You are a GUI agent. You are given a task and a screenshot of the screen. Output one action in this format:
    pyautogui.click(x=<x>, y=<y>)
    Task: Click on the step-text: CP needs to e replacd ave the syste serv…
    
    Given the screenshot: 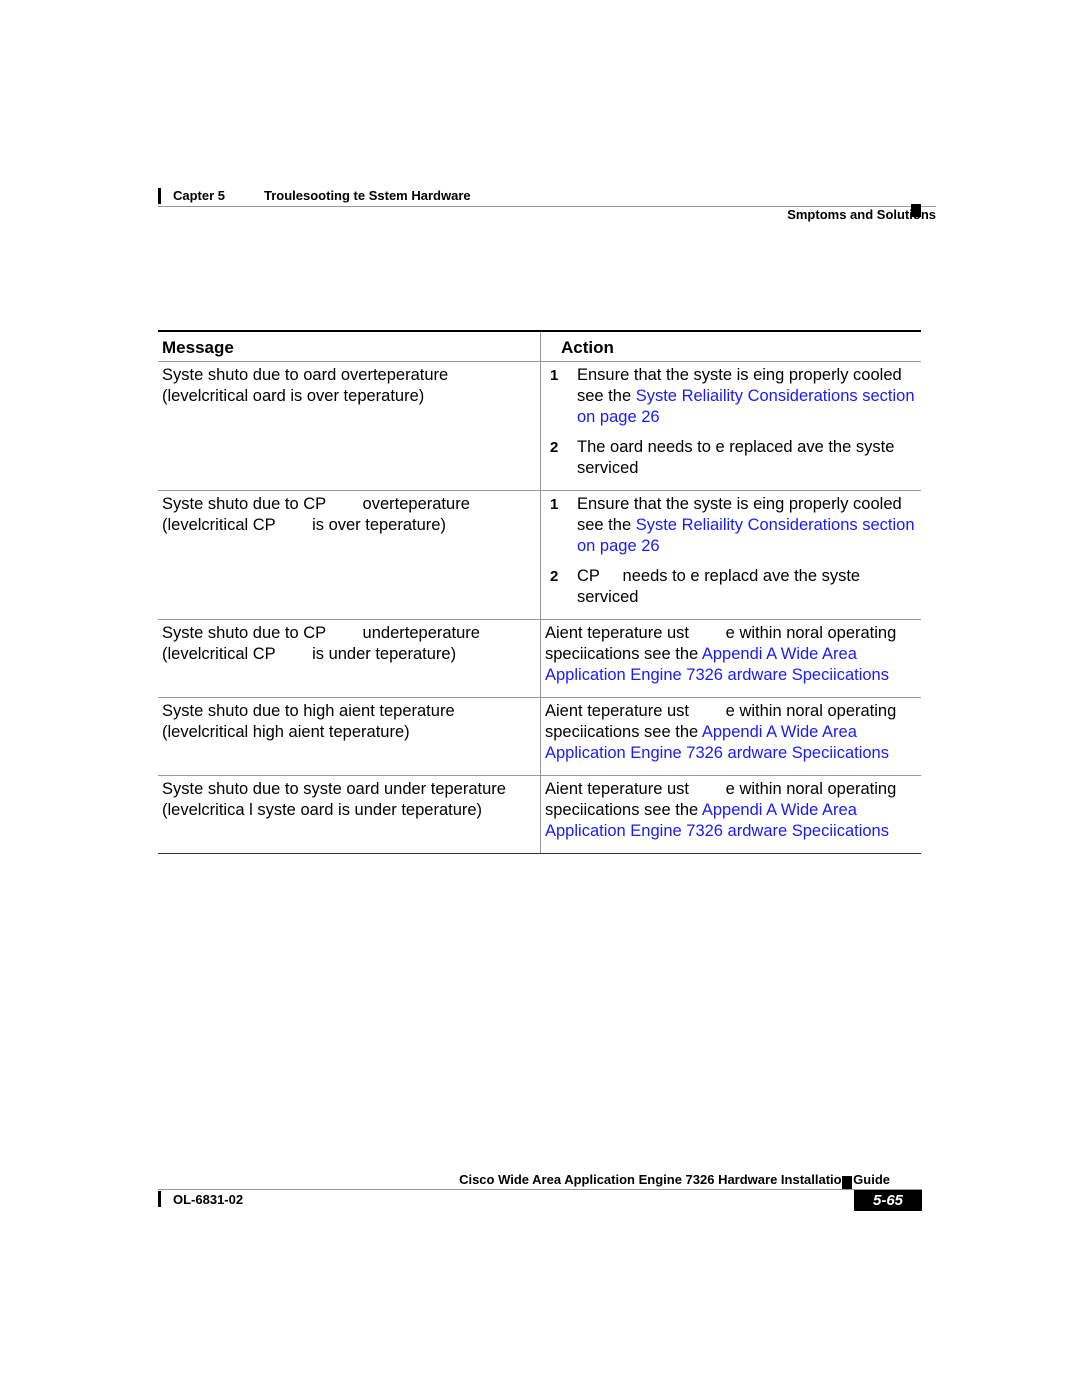 What is the action you would take?
    pyautogui.click(x=721, y=586)
    